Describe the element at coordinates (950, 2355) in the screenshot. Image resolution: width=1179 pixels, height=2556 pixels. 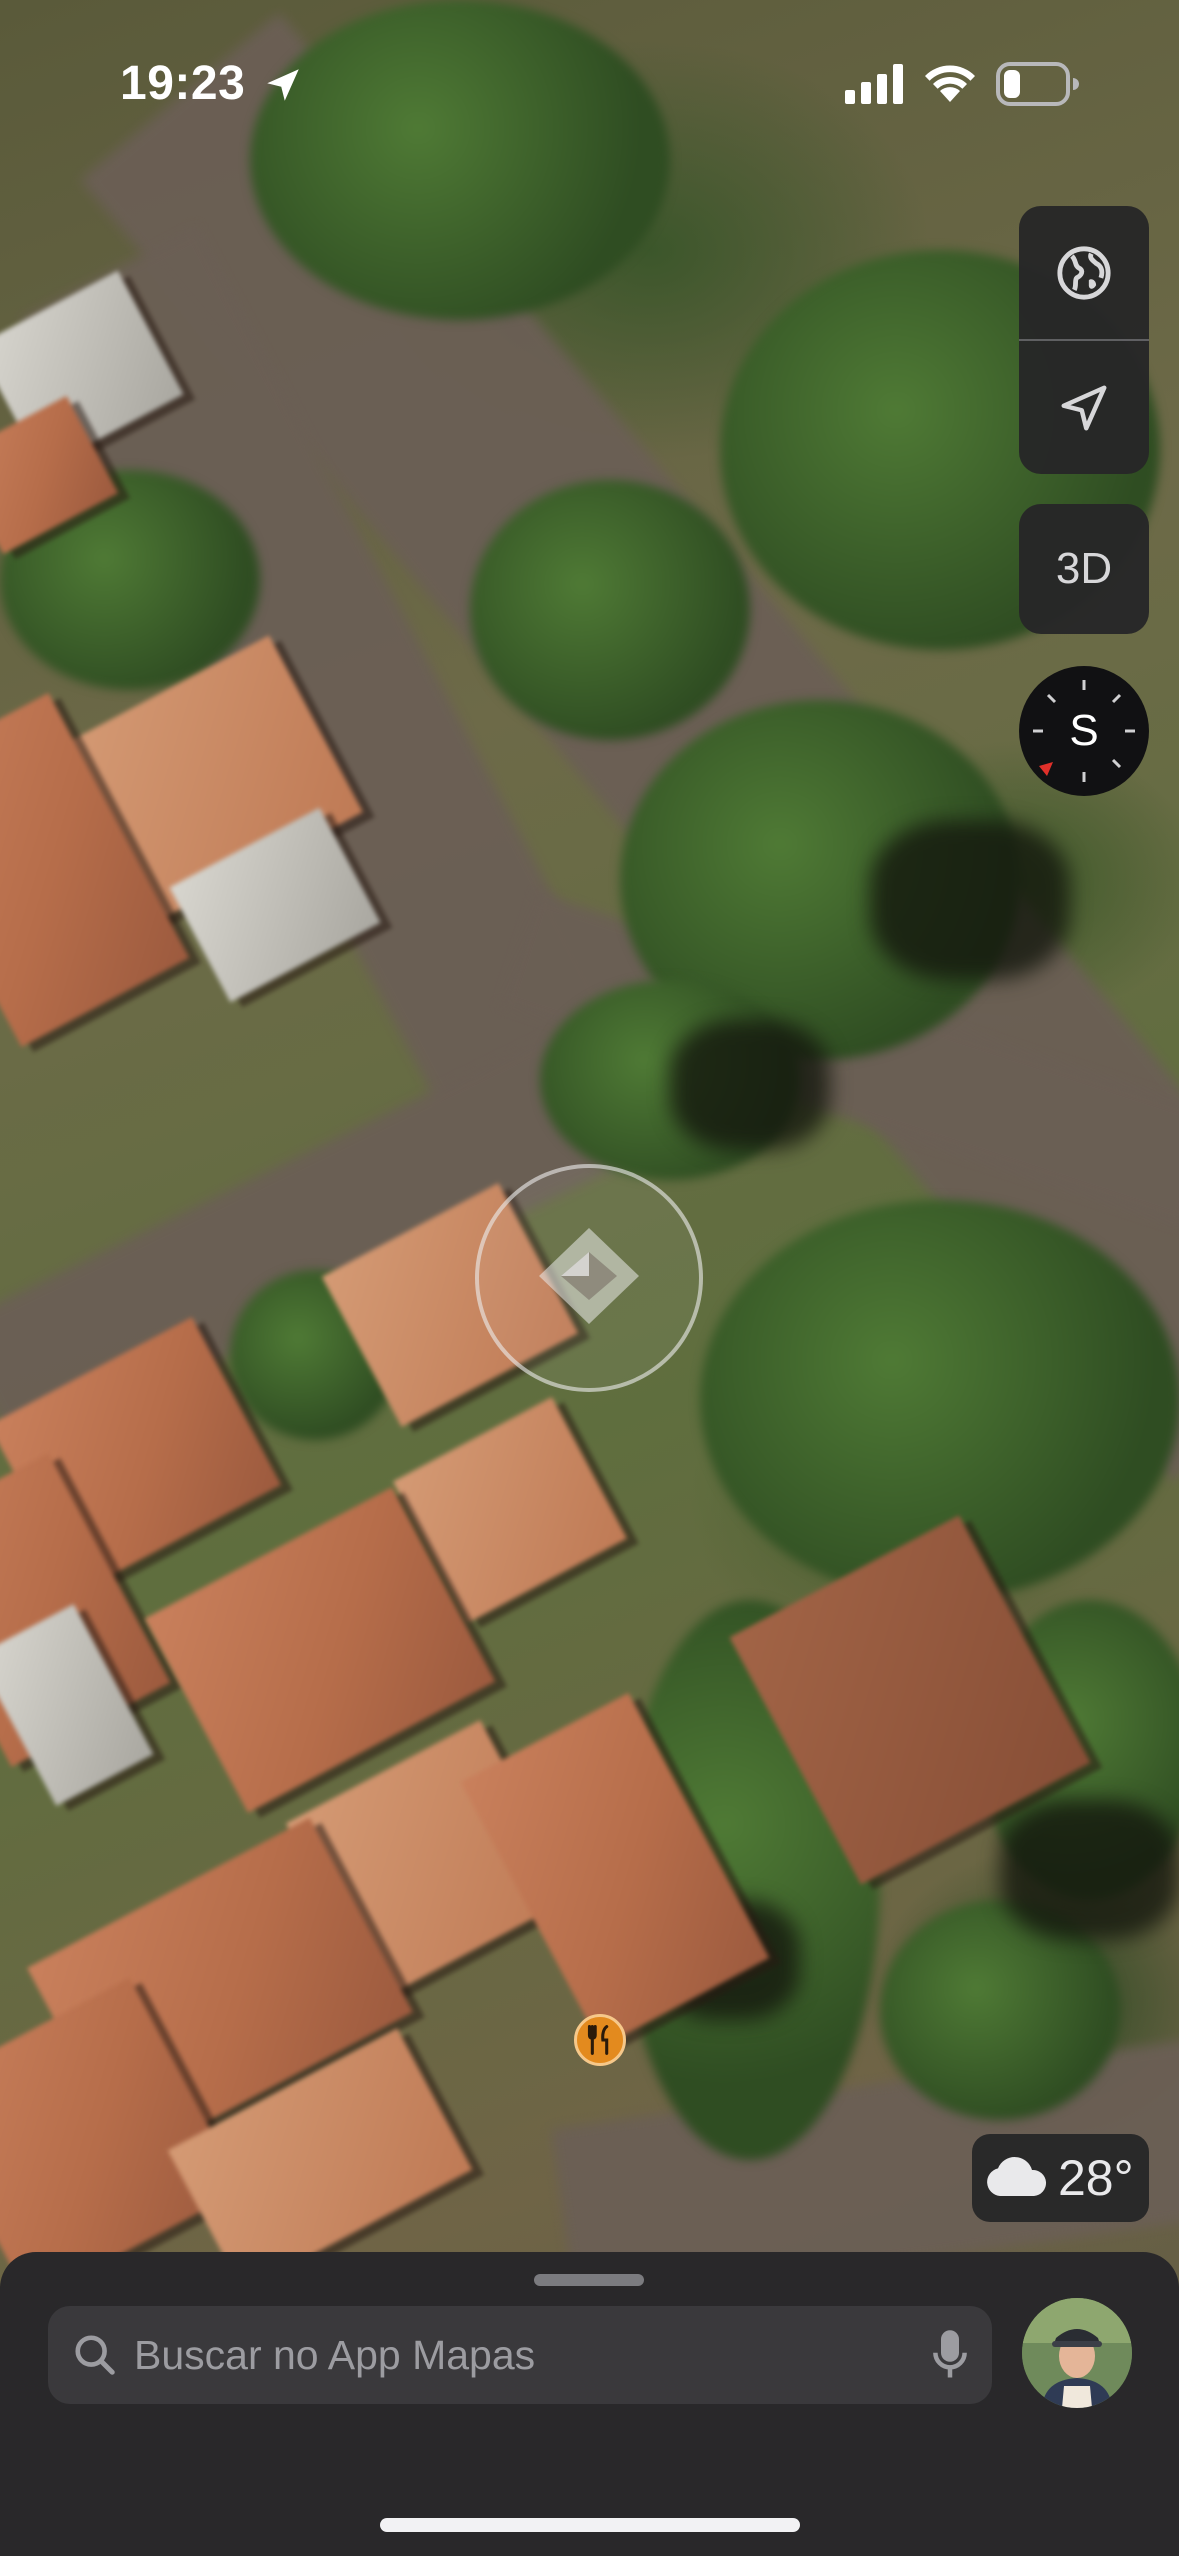
I see `microphone-icon` at that location.